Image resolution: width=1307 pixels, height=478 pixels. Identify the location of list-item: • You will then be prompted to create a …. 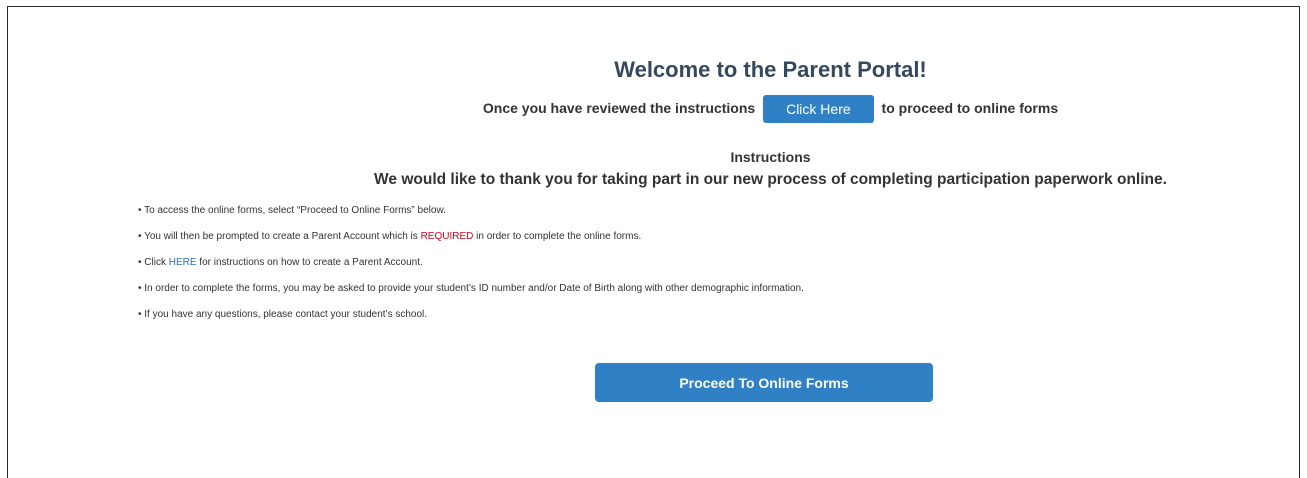
(471, 241).